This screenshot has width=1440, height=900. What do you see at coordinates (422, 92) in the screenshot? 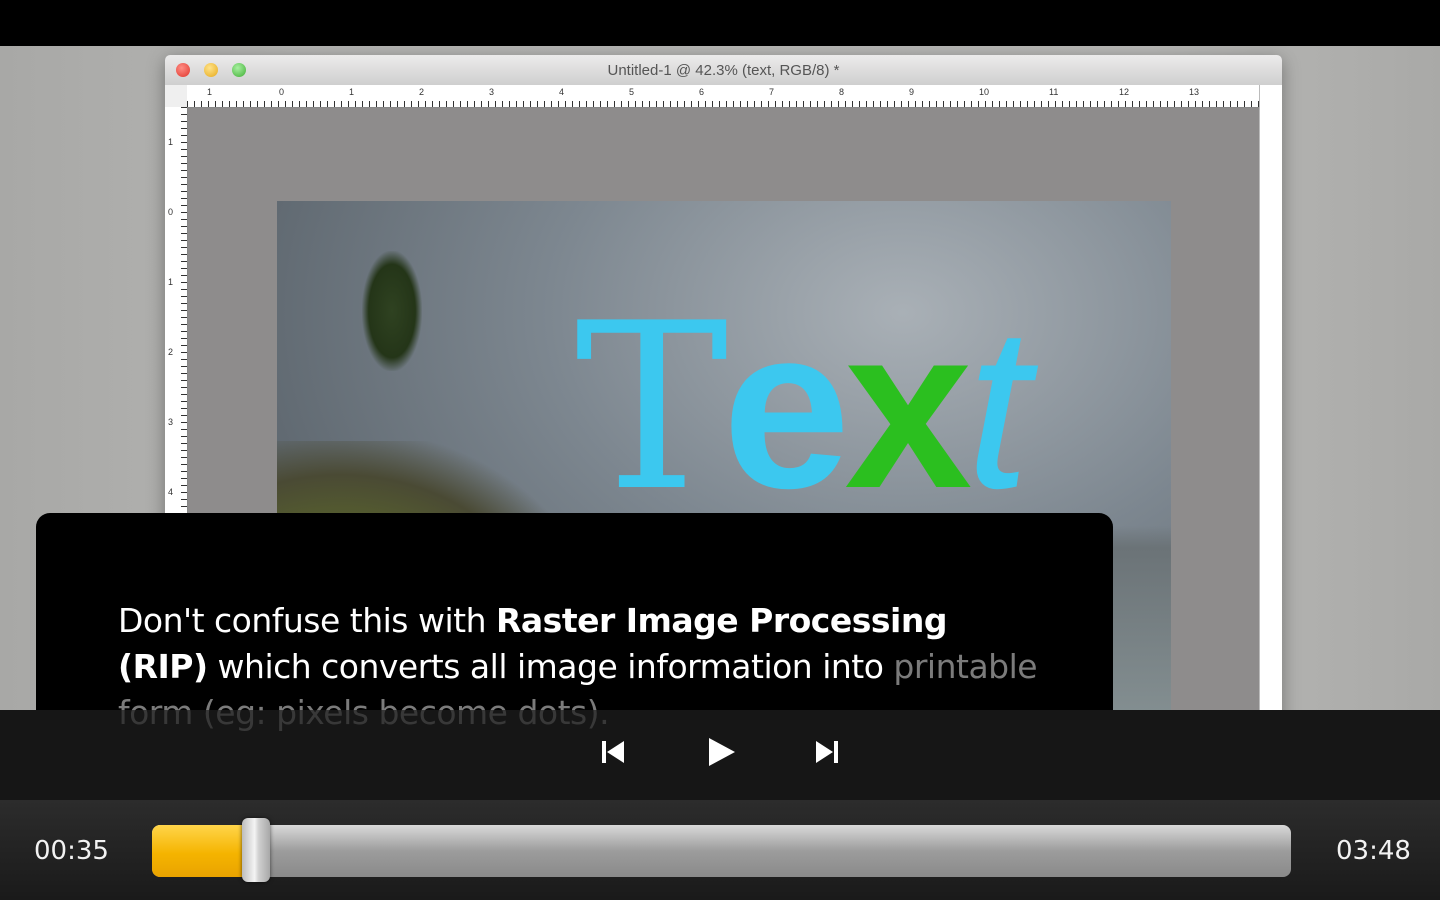
I see `ruler-top-number: 2` at bounding box center [422, 92].